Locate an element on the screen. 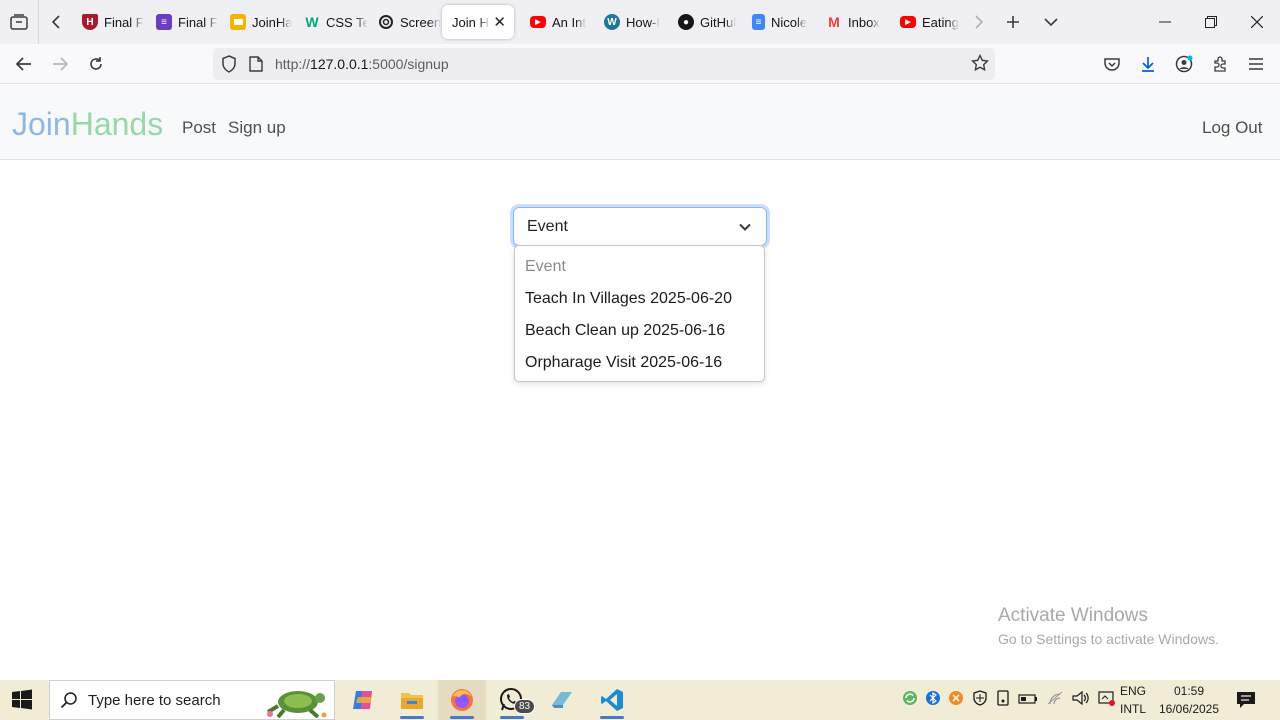 The width and height of the screenshot is (1280, 720). wordpress-icon: W is located at coordinates (612, 22).